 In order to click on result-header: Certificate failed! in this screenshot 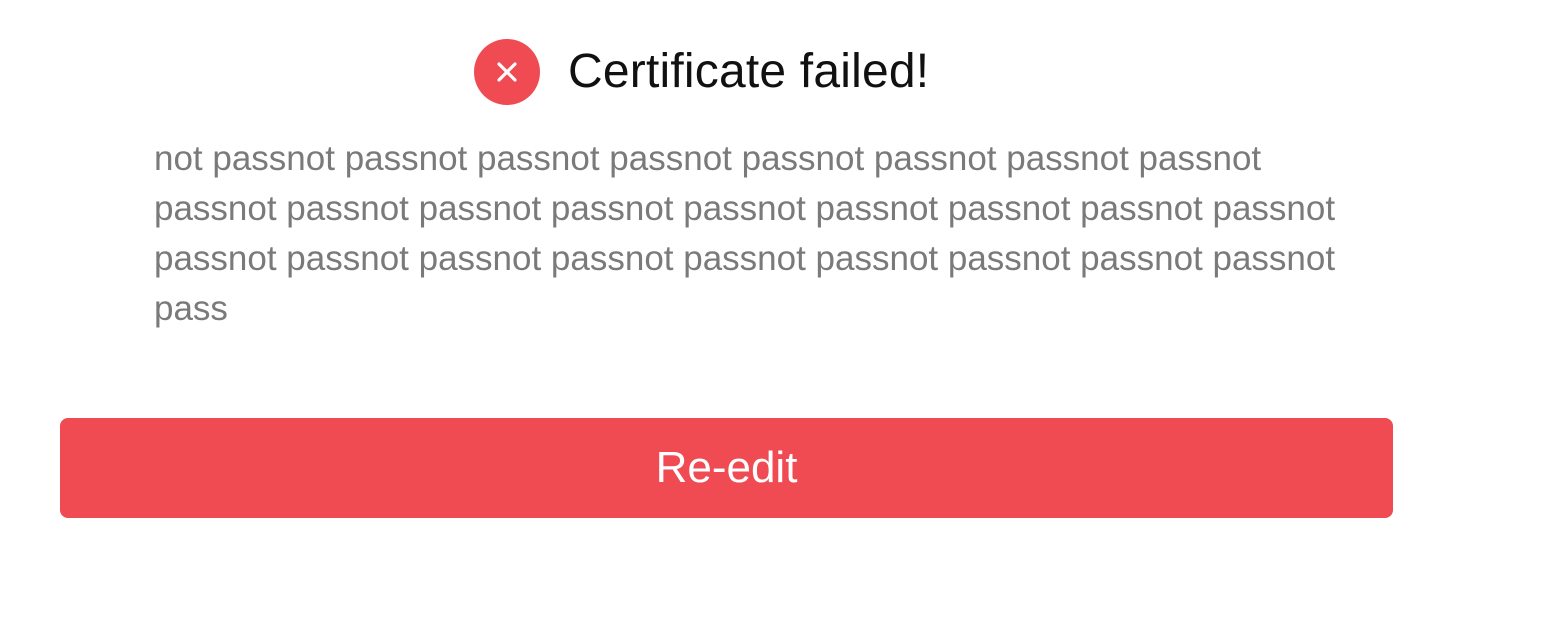, I will do `click(701, 72)`.